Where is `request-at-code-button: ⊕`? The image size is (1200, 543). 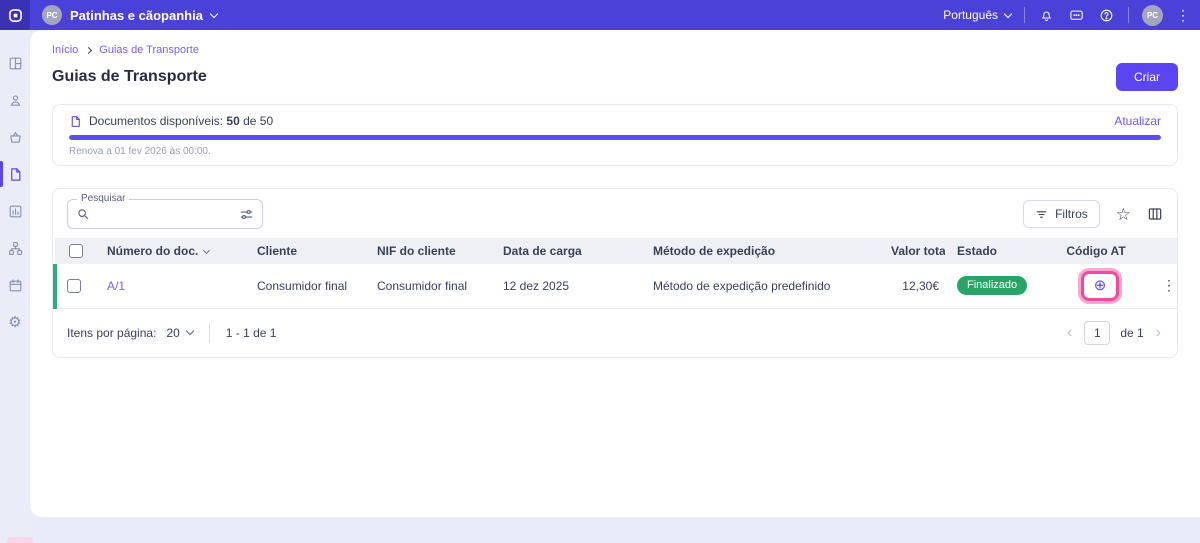
request-at-code-button: ⊕ is located at coordinates (1100, 285).